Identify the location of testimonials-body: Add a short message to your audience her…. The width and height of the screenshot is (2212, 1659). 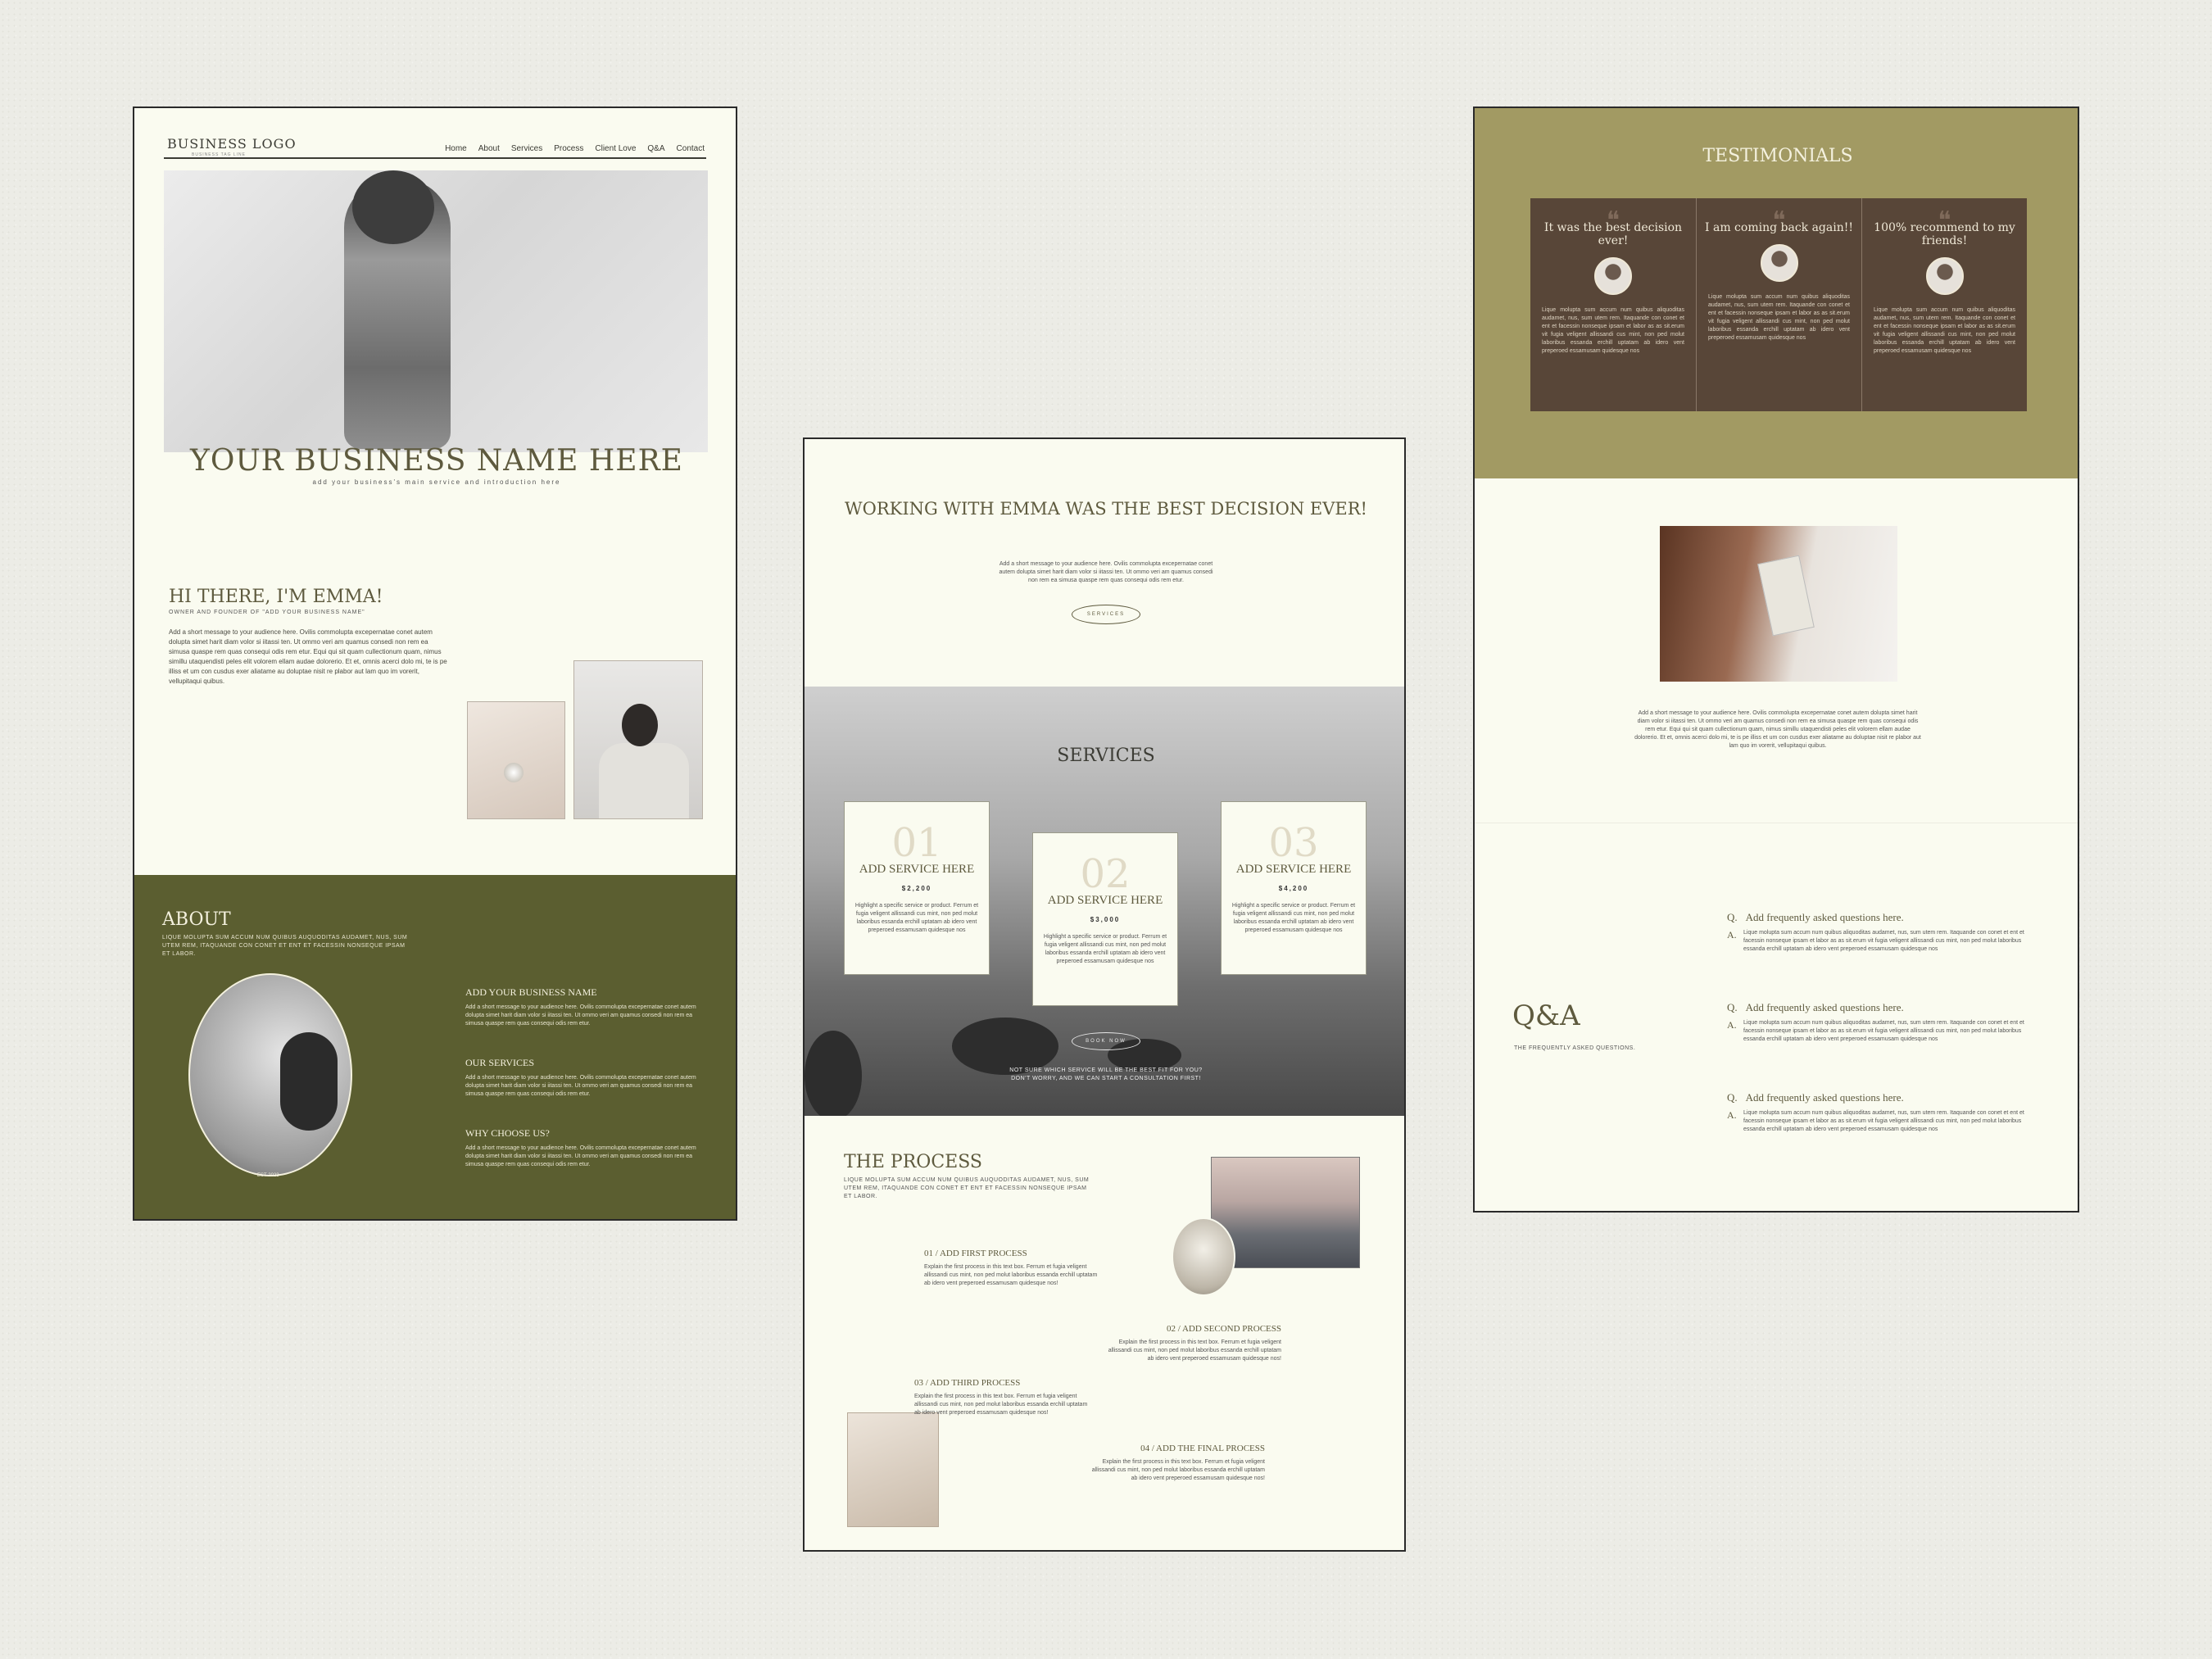
(1777, 729).